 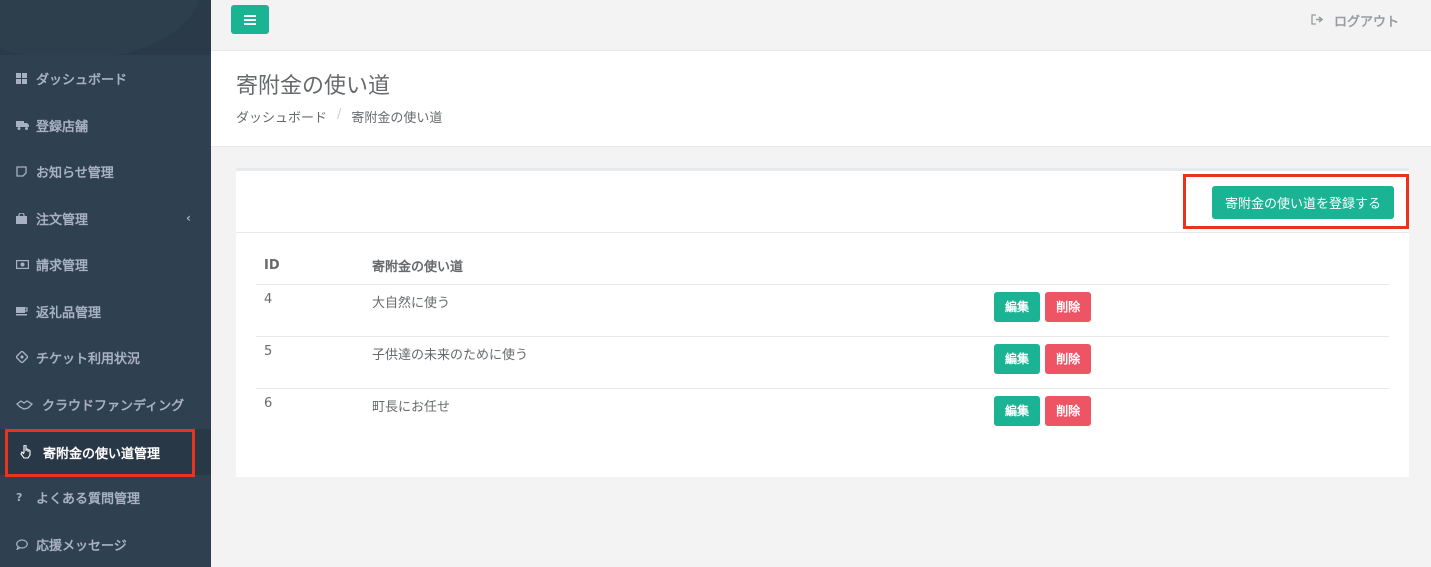 I want to click on sidebar-item-dashboard: ダッシュボード, so click(x=105, y=78).